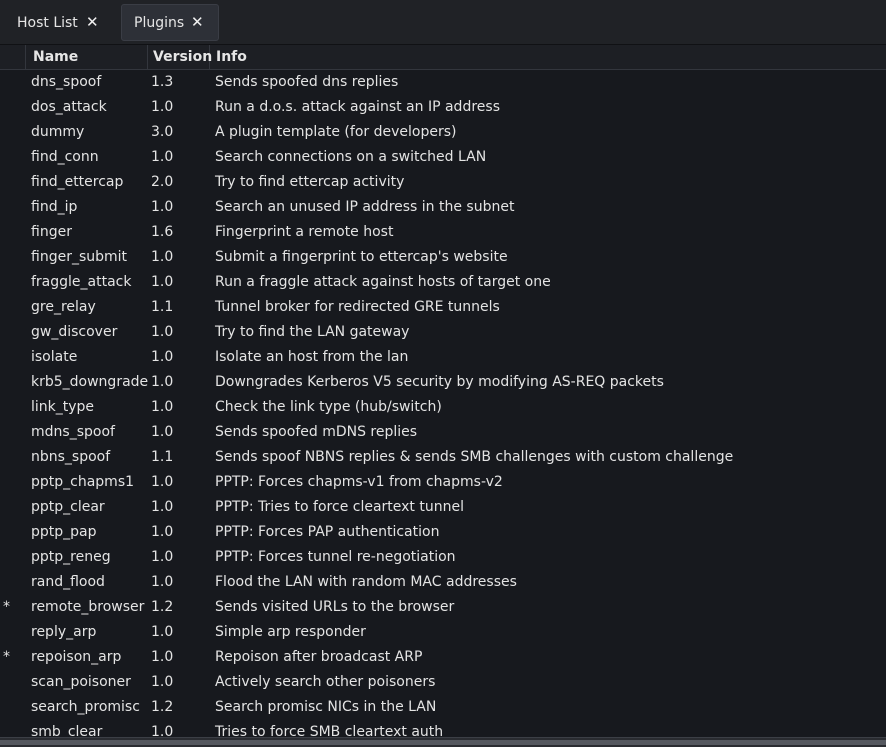 This screenshot has height=747, width=886. What do you see at coordinates (443, 232) in the screenshot?
I see `table-row: finger 1.6 Fingerprint a remote host` at bounding box center [443, 232].